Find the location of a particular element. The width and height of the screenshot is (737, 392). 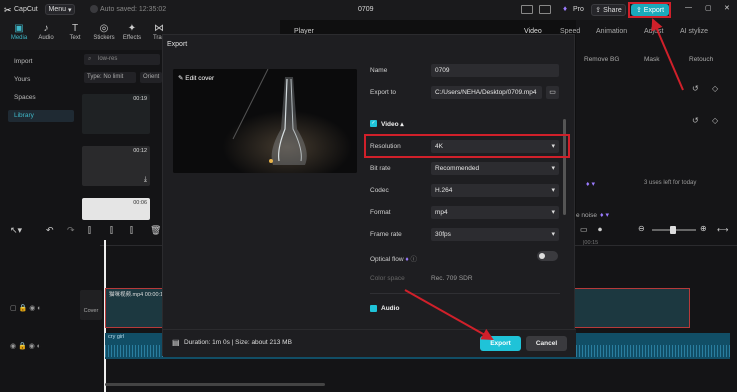

zoom-slider-handle is located at coordinates (673, 230).